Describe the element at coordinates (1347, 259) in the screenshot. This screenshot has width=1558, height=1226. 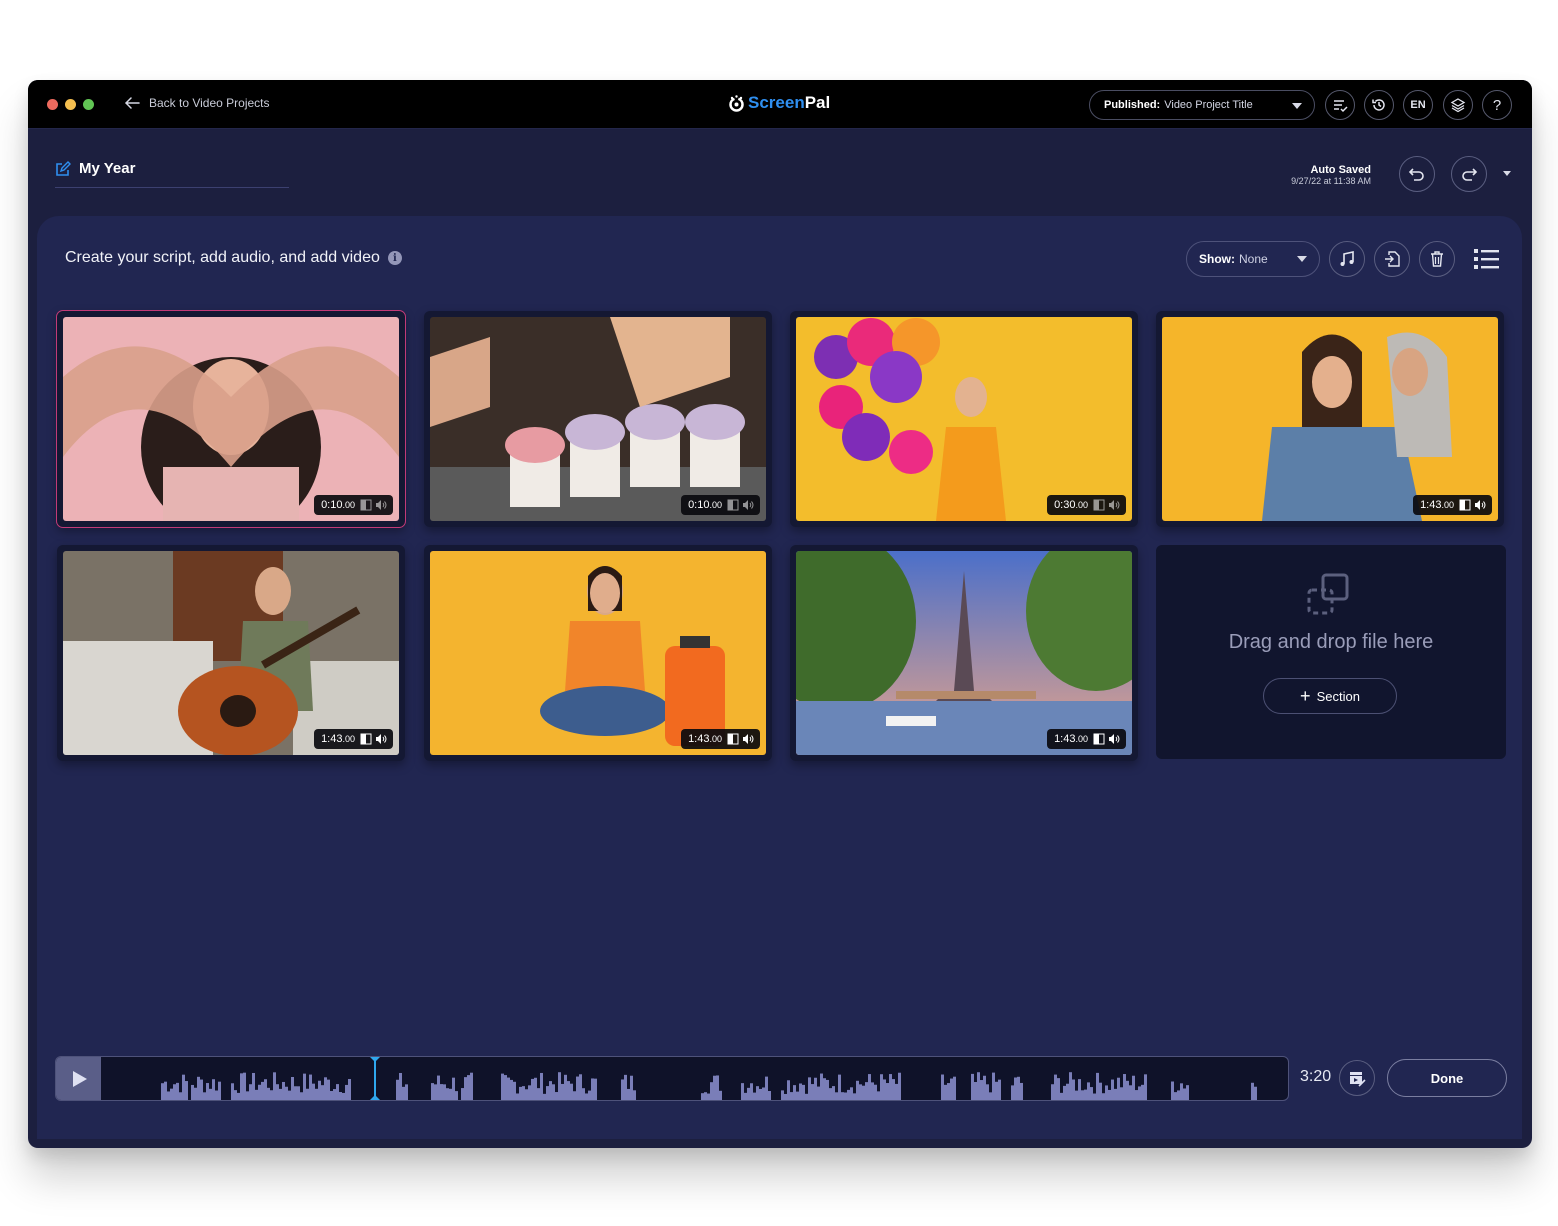
I see `add-audio-button` at that location.